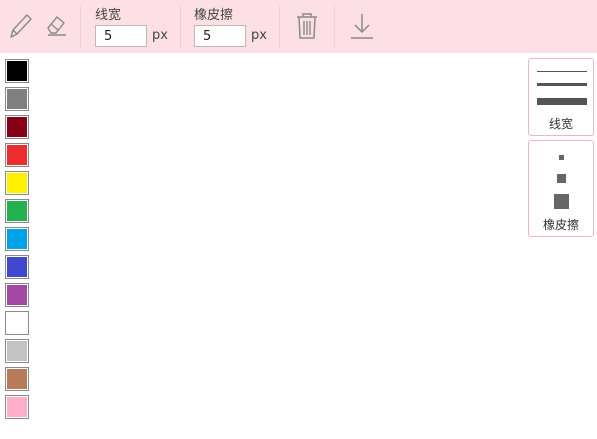 This screenshot has height=439, width=597. I want to click on medium-line-option, so click(562, 84).